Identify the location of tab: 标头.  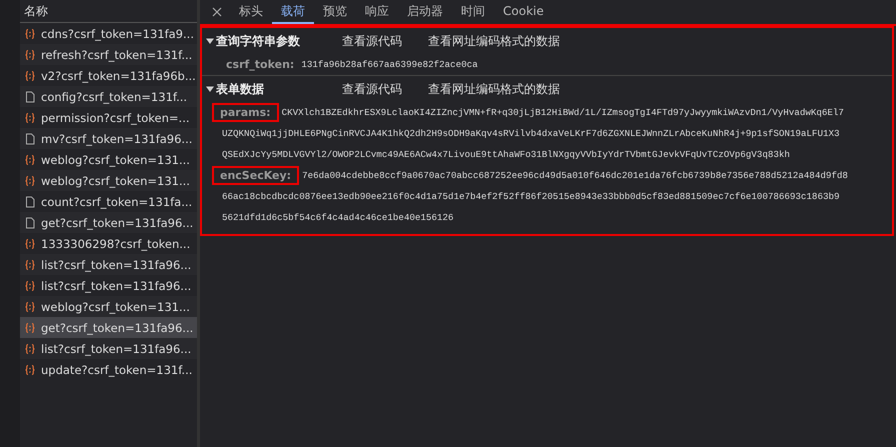
(251, 12).